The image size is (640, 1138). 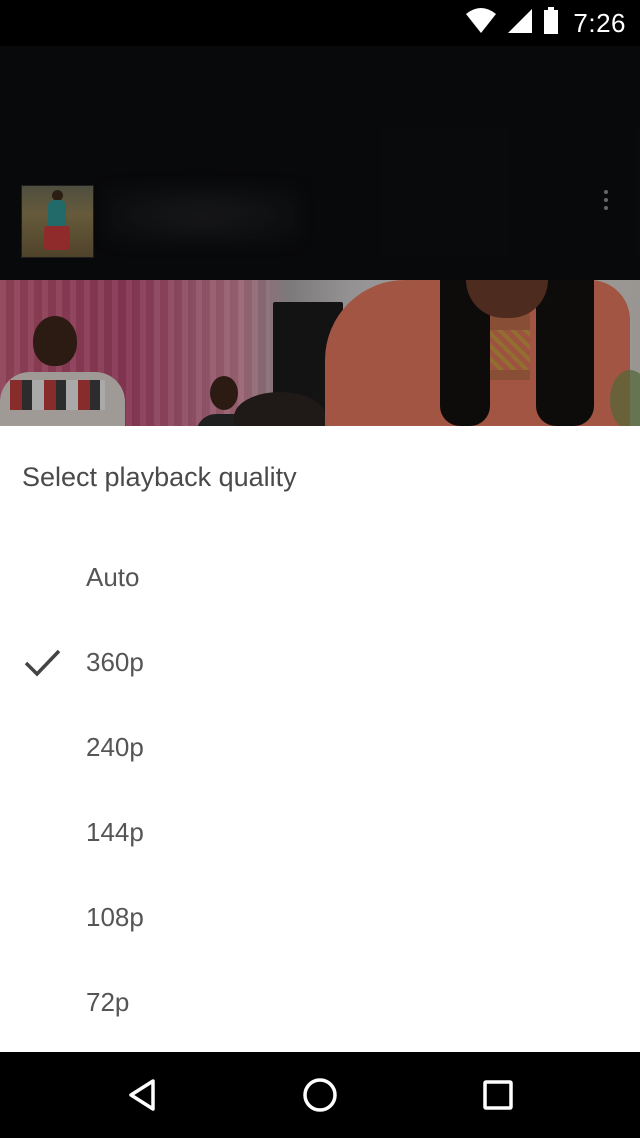 I want to click on status-time: 7:26, so click(x=599, y=22).